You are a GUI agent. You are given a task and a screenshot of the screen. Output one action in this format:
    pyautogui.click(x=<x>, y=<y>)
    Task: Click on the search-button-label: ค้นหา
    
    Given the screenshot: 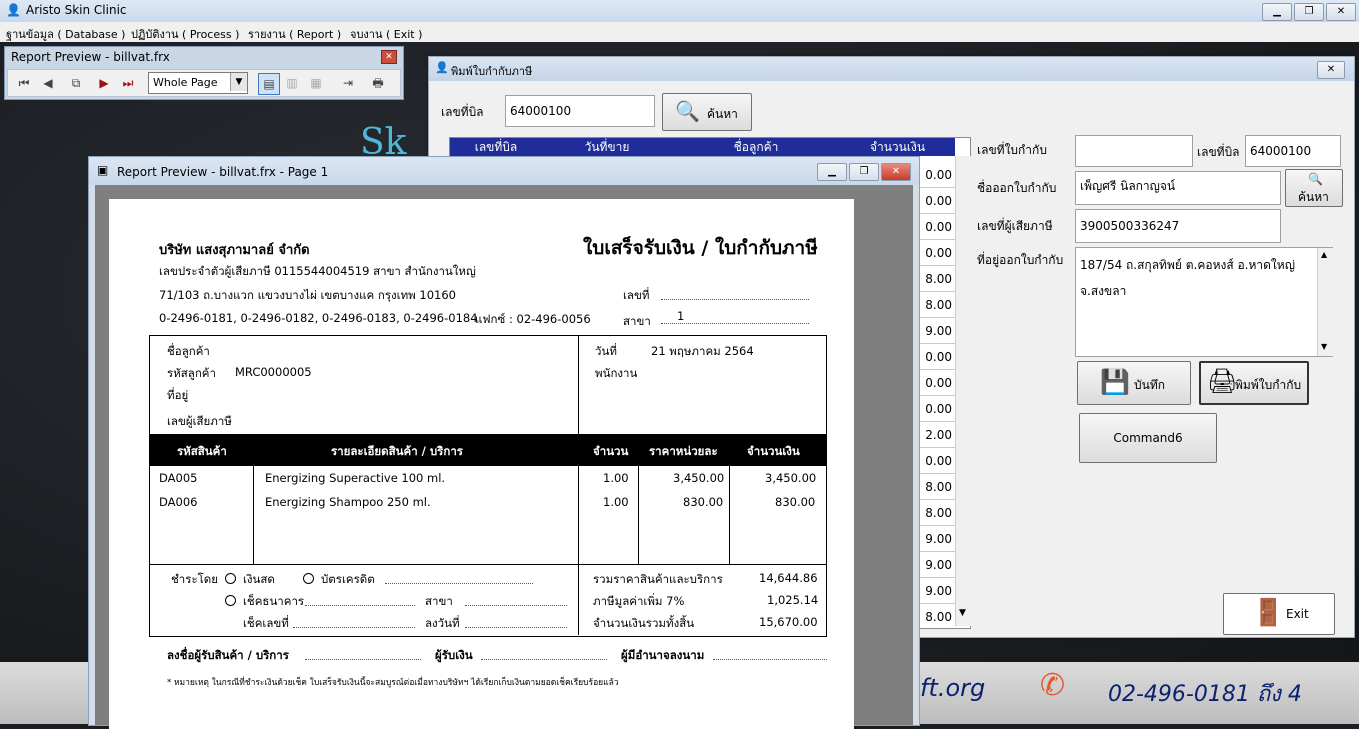 What is the action you would take?
    pyautogui.click(x=722, y=114)
    